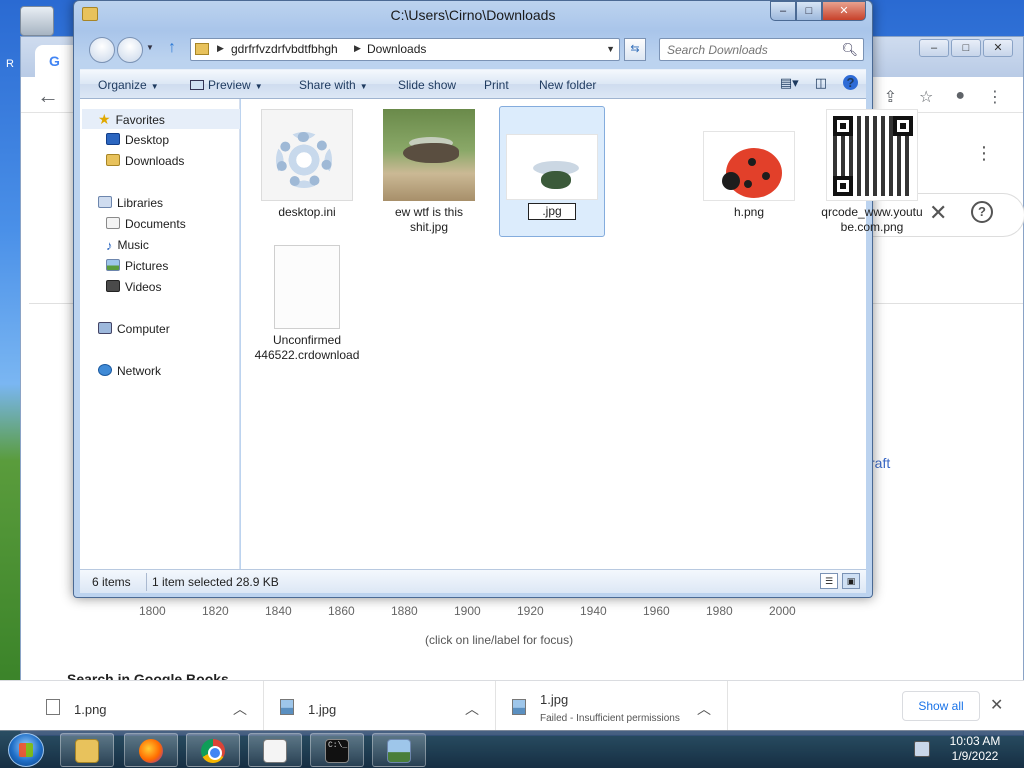 Image resolution: width=1024 pixels, height=768 pixels. What do you see at coordinates (275, 750) in the screenshot?
I see `taskbar-checklist` at bounding box center [275, 750].